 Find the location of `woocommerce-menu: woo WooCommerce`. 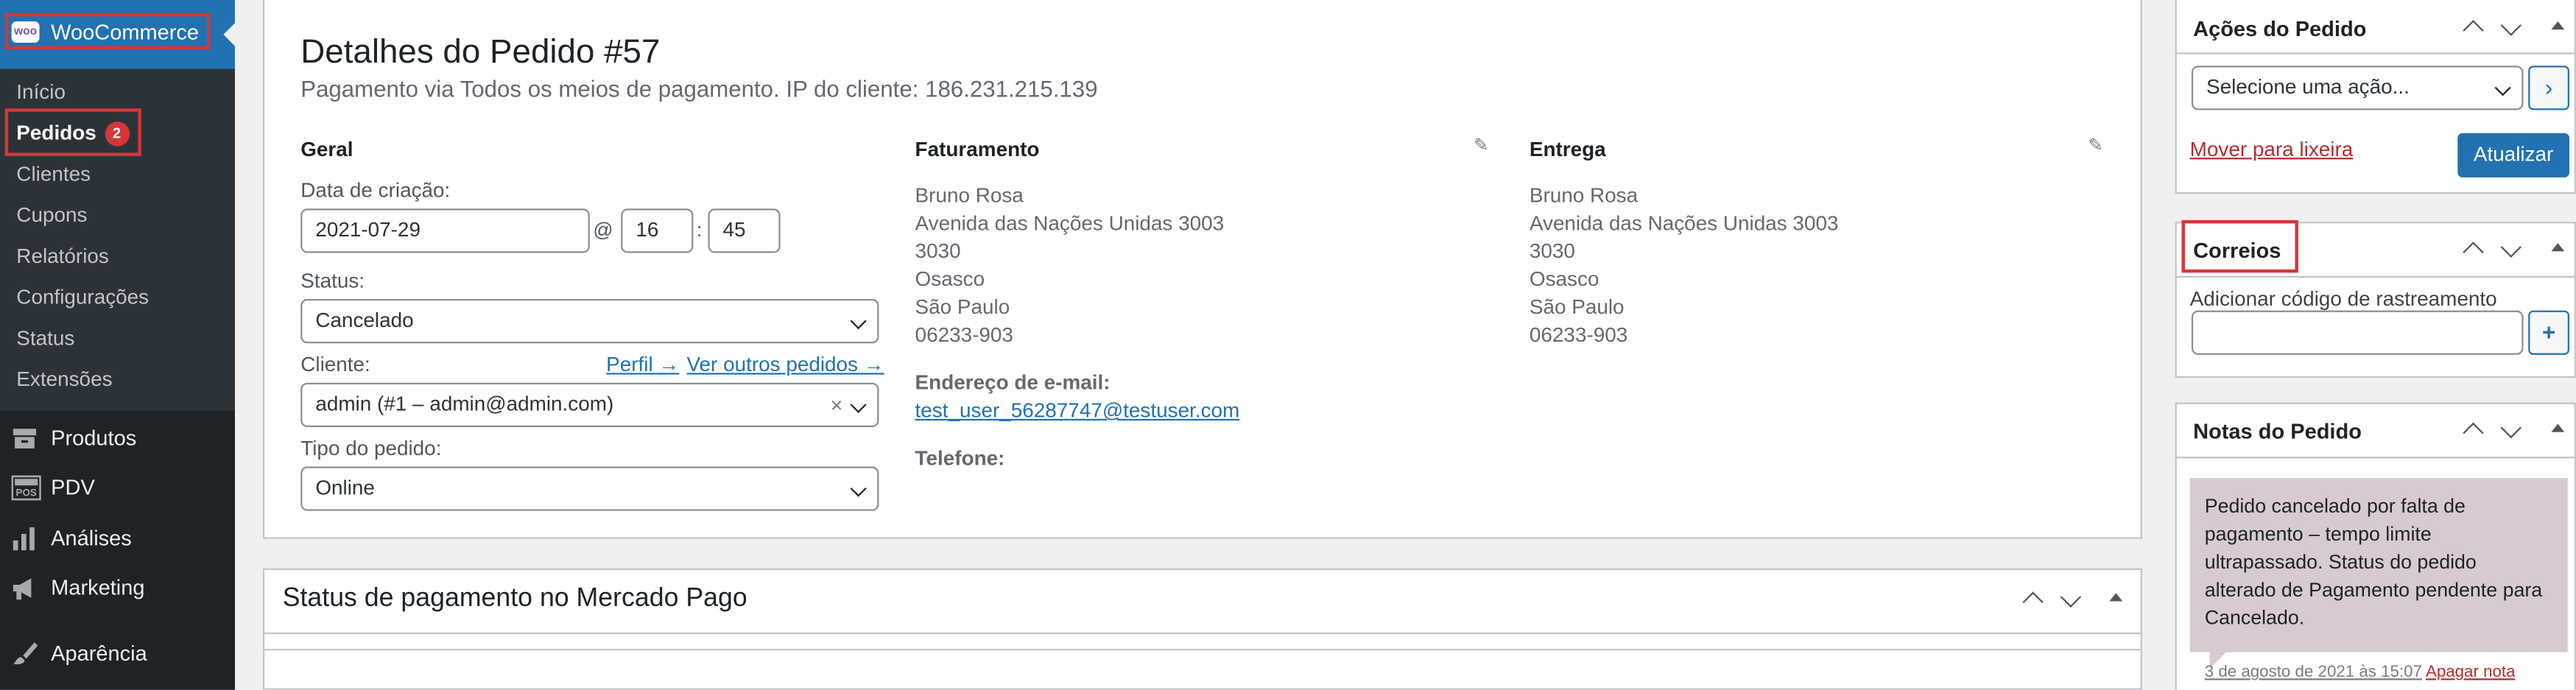

woocommerce-menu: woo WooCommerce is located at coordinates (118, 34).